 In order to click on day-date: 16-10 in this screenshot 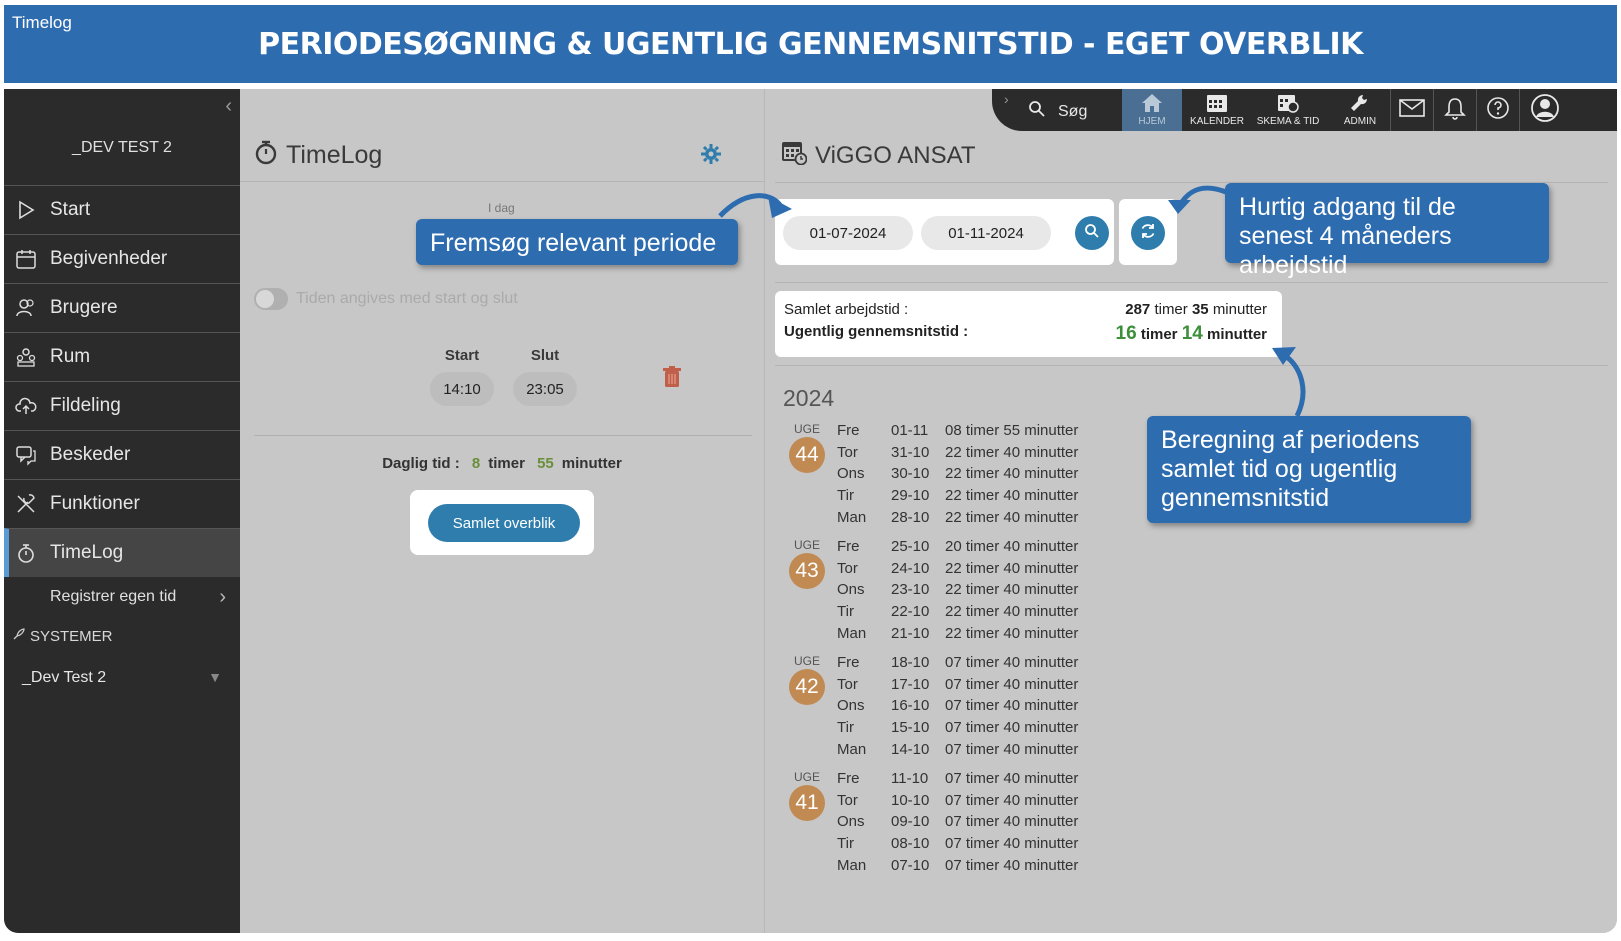, I will do `click(910, 706)`.